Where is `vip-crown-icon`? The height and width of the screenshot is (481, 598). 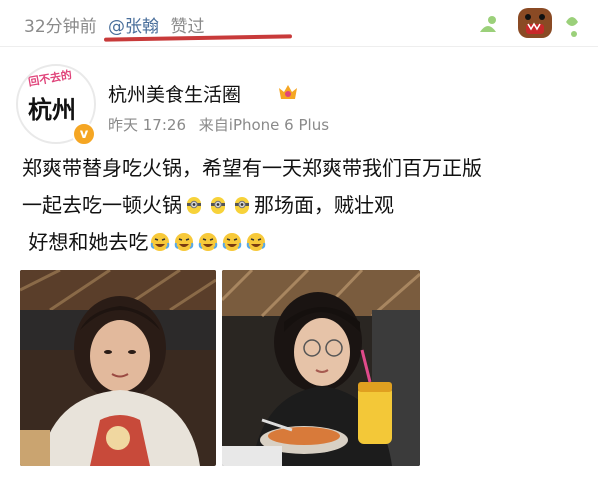 vip-crown-icon is located at coordinates (288, 92).